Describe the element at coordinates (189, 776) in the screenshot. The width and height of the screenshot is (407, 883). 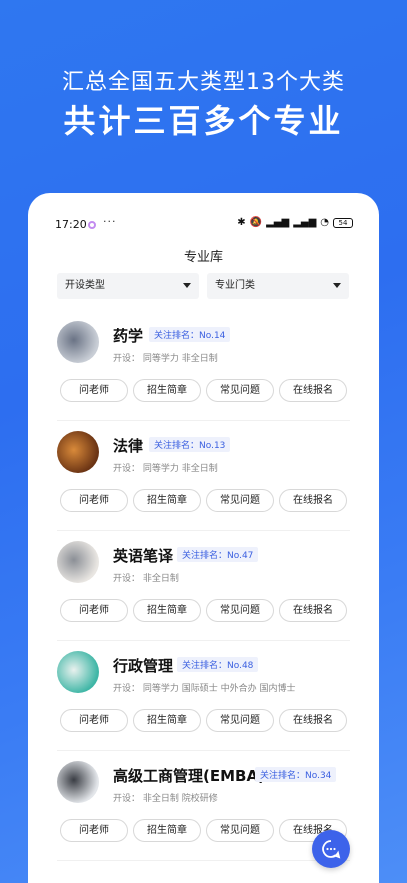
I see `major-name: 高级工商管理(EMBA)` at that location.